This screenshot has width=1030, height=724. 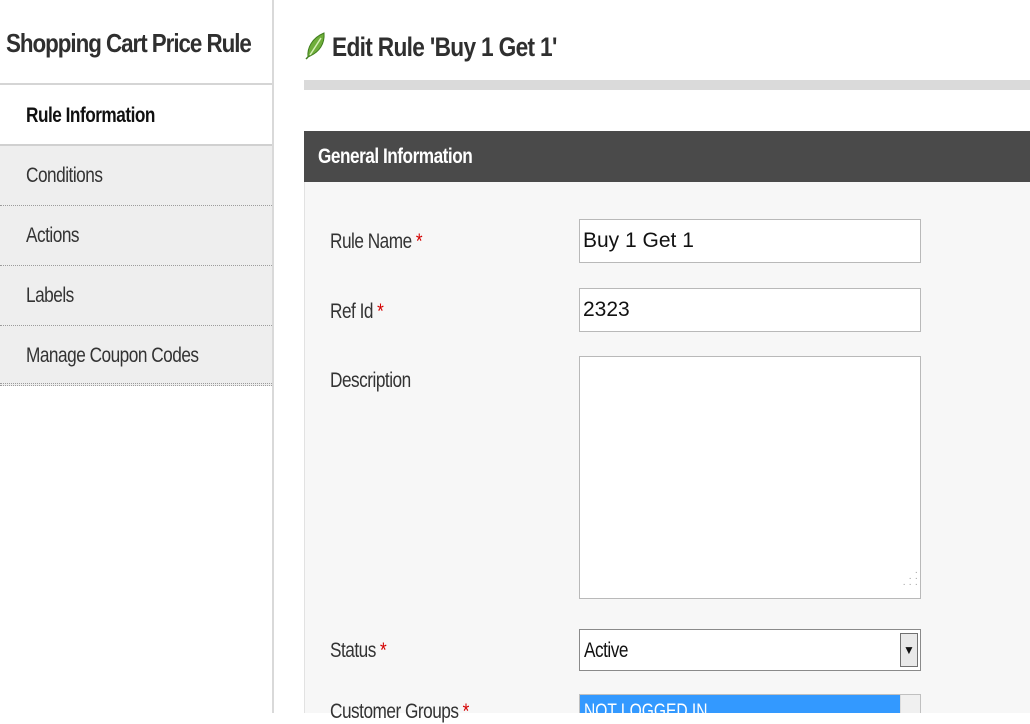 I want to click on rule-name-input, so click(x=750, y=241).